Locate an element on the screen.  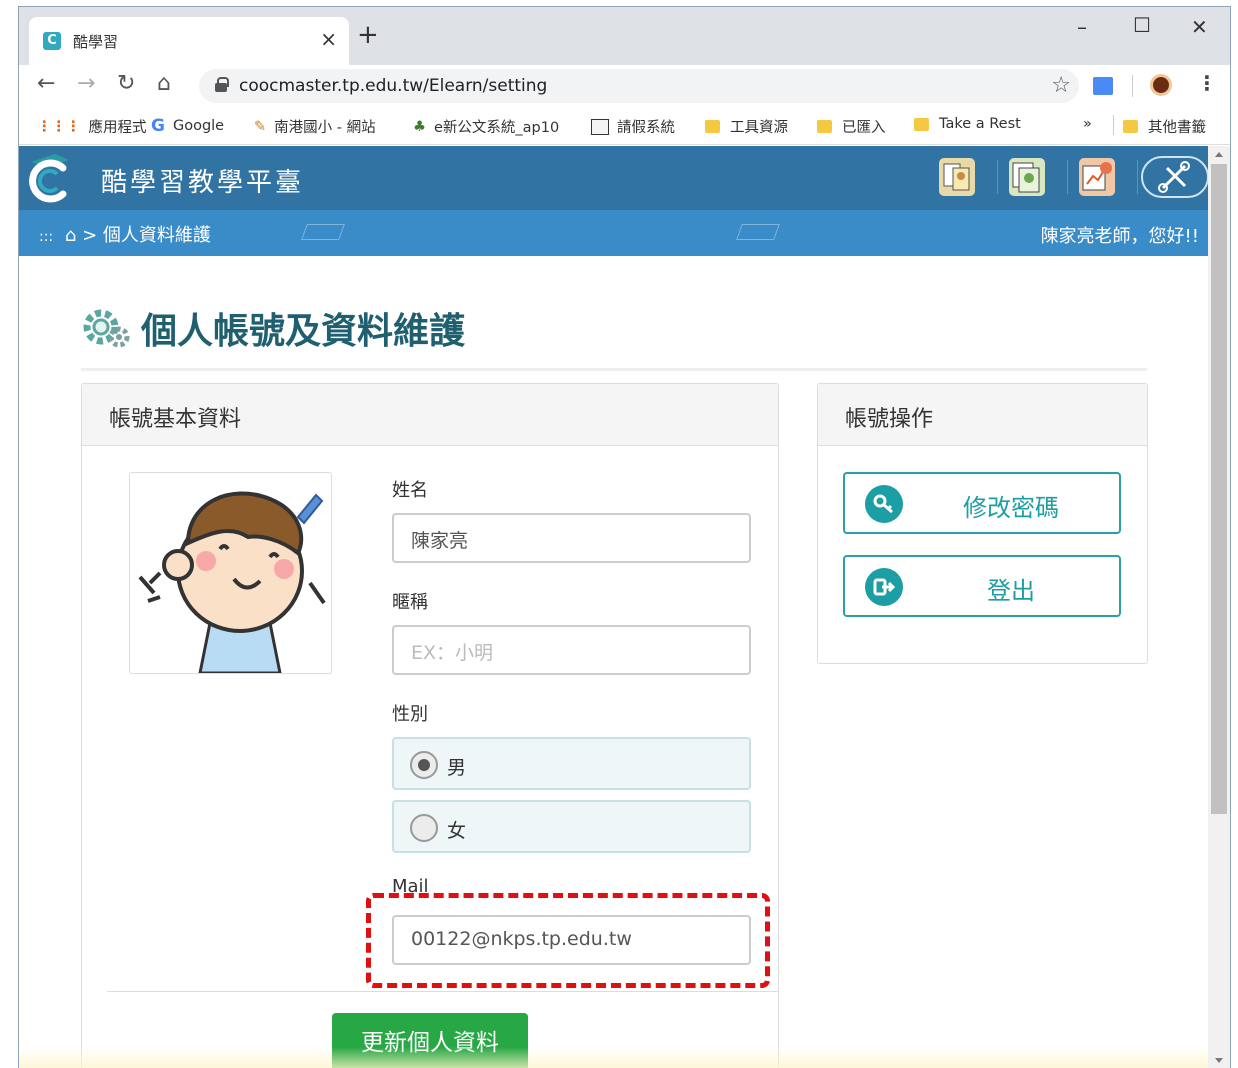
name-label: 姓名 is located at coordinates (410, 490).